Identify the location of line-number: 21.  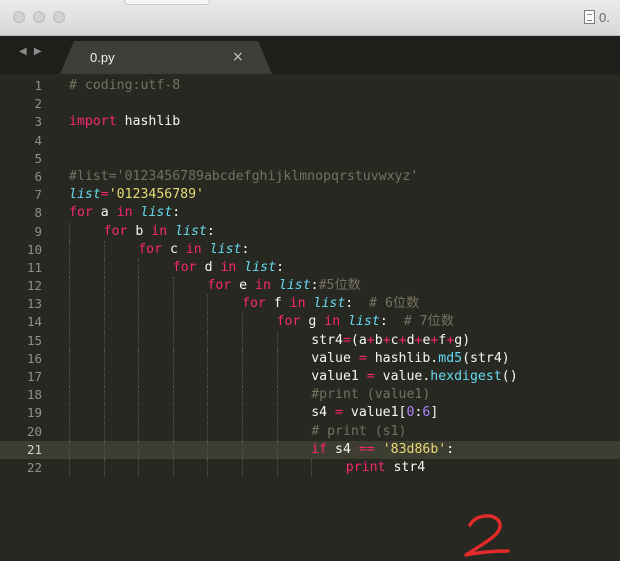
(34, 449).